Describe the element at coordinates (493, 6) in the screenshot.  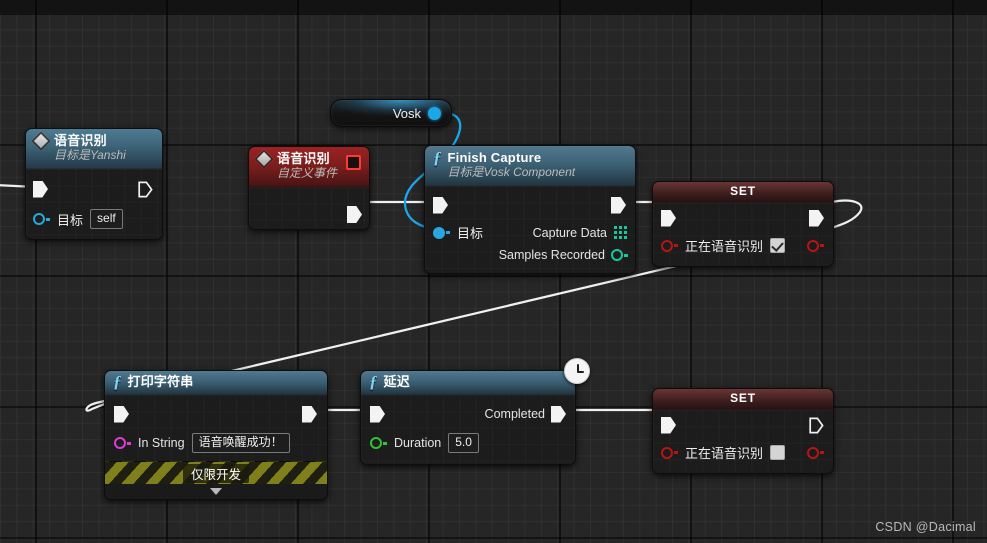
I see `graph-top-edge` at that location.